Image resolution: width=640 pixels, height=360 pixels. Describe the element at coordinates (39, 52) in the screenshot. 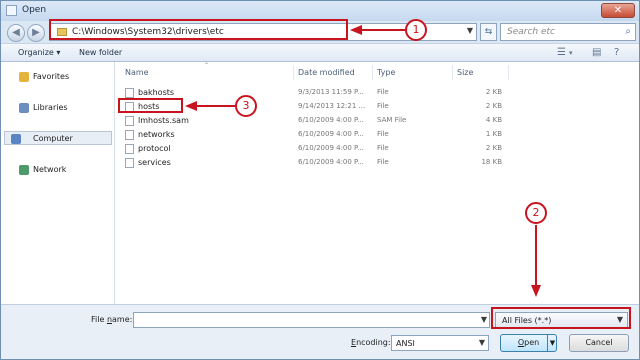

I see `organize-button: Organize ▾` at that location.